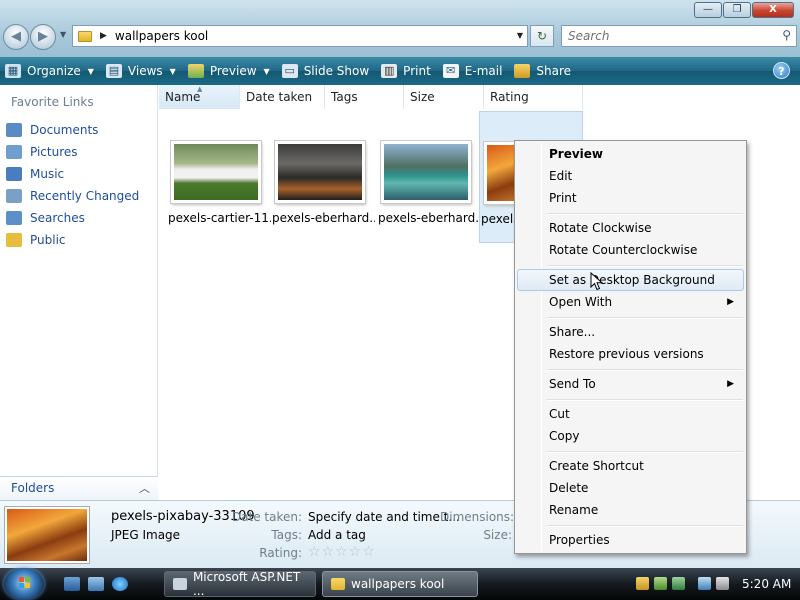 The image size is (800, 600). I want to click on help-button: ?, so click(781, 70).